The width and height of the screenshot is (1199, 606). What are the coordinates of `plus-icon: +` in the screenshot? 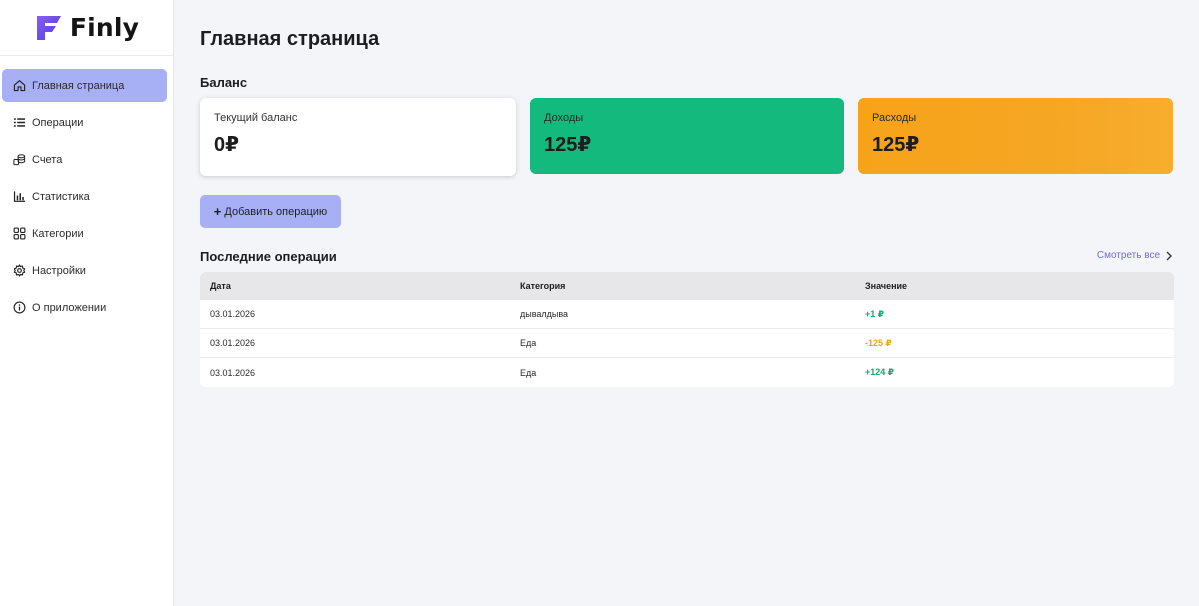 It's located at (217, 211).